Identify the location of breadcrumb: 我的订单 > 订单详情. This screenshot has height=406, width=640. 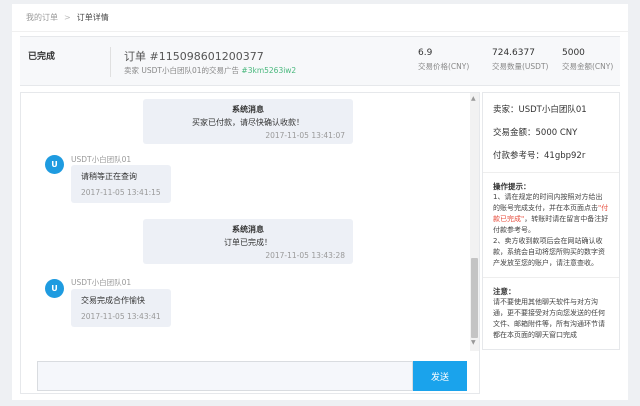
(320, 18).